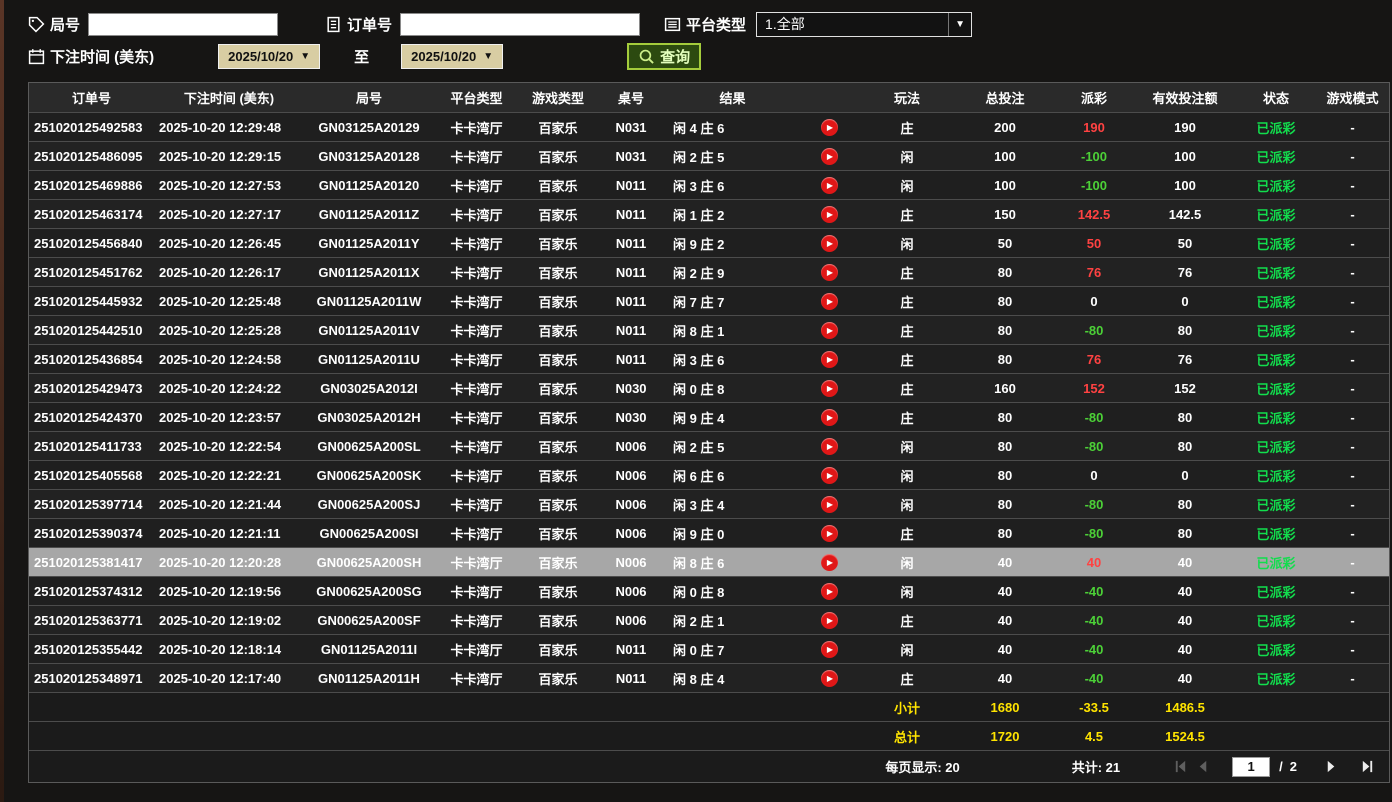 The image size is (1392, 802). Describe the element at coordinates (631, 388) in the screenshot. I see `cell-table-no: N030` at that location.